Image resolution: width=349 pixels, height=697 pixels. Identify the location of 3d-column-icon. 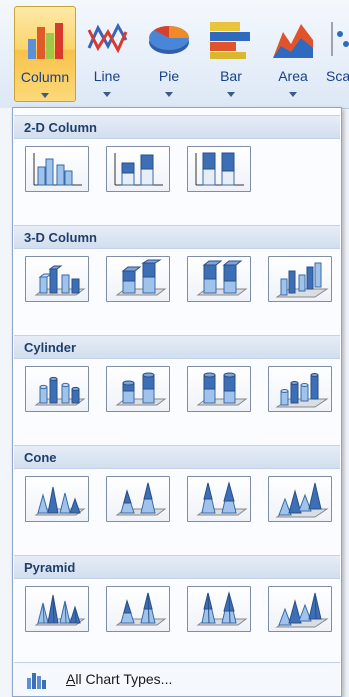
(302, 280).